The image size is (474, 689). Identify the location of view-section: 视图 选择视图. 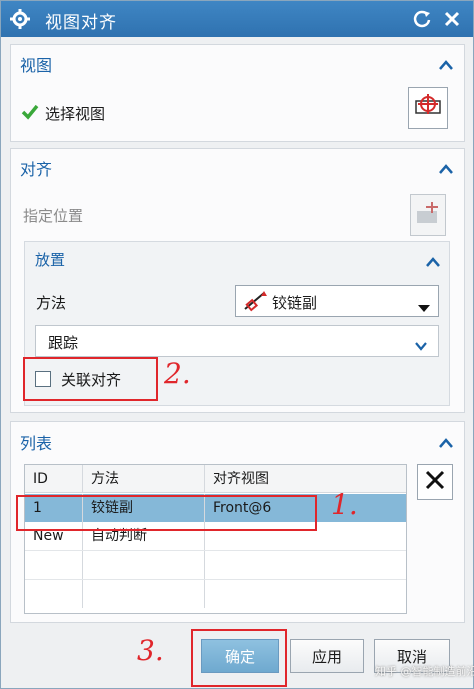
(237, 93).